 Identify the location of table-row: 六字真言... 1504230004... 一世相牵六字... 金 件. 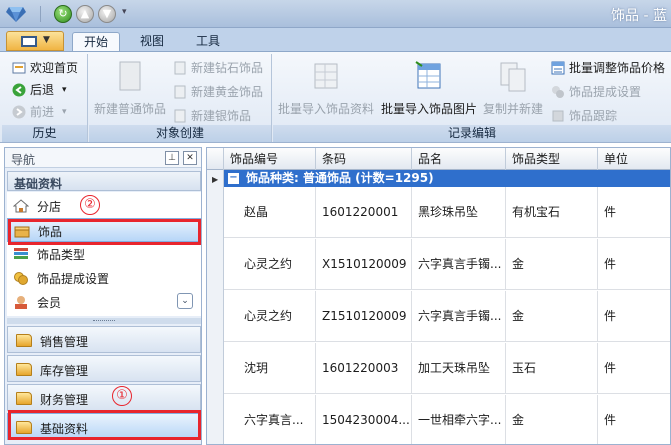
(447, 419).